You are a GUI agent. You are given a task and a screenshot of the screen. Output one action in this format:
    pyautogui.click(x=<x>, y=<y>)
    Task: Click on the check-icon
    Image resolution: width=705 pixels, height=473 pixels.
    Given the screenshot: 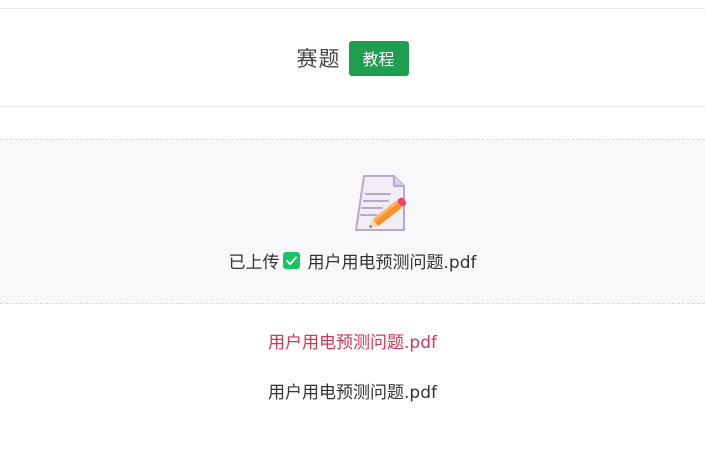 What is the action you would take?
    pyautogui.click(x=291, y=260)
    